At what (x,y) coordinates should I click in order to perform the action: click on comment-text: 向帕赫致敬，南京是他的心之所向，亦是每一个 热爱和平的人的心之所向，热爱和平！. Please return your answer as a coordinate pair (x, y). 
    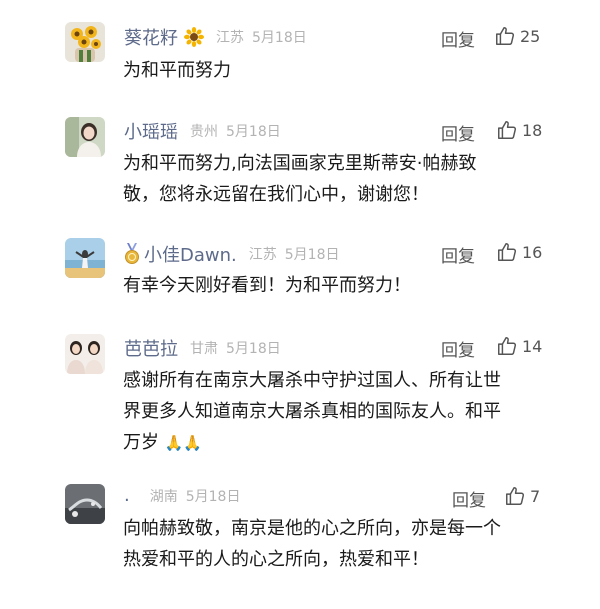
    Looking at the image, I should click on (312, 544).